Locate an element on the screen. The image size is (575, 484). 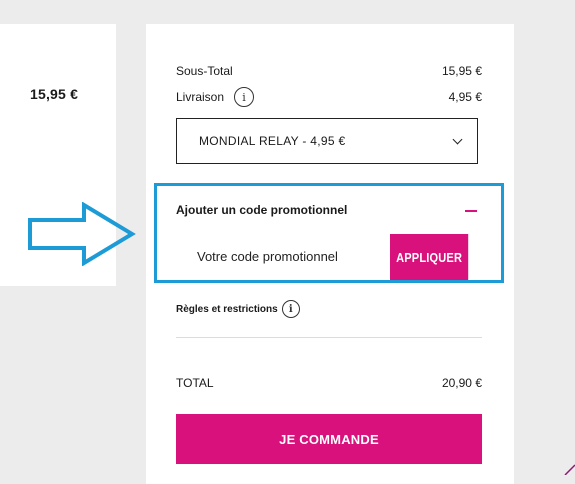
shipping-method-select: MONDIAL RELAY - 4,95 € is located at coordinates (327, 141).